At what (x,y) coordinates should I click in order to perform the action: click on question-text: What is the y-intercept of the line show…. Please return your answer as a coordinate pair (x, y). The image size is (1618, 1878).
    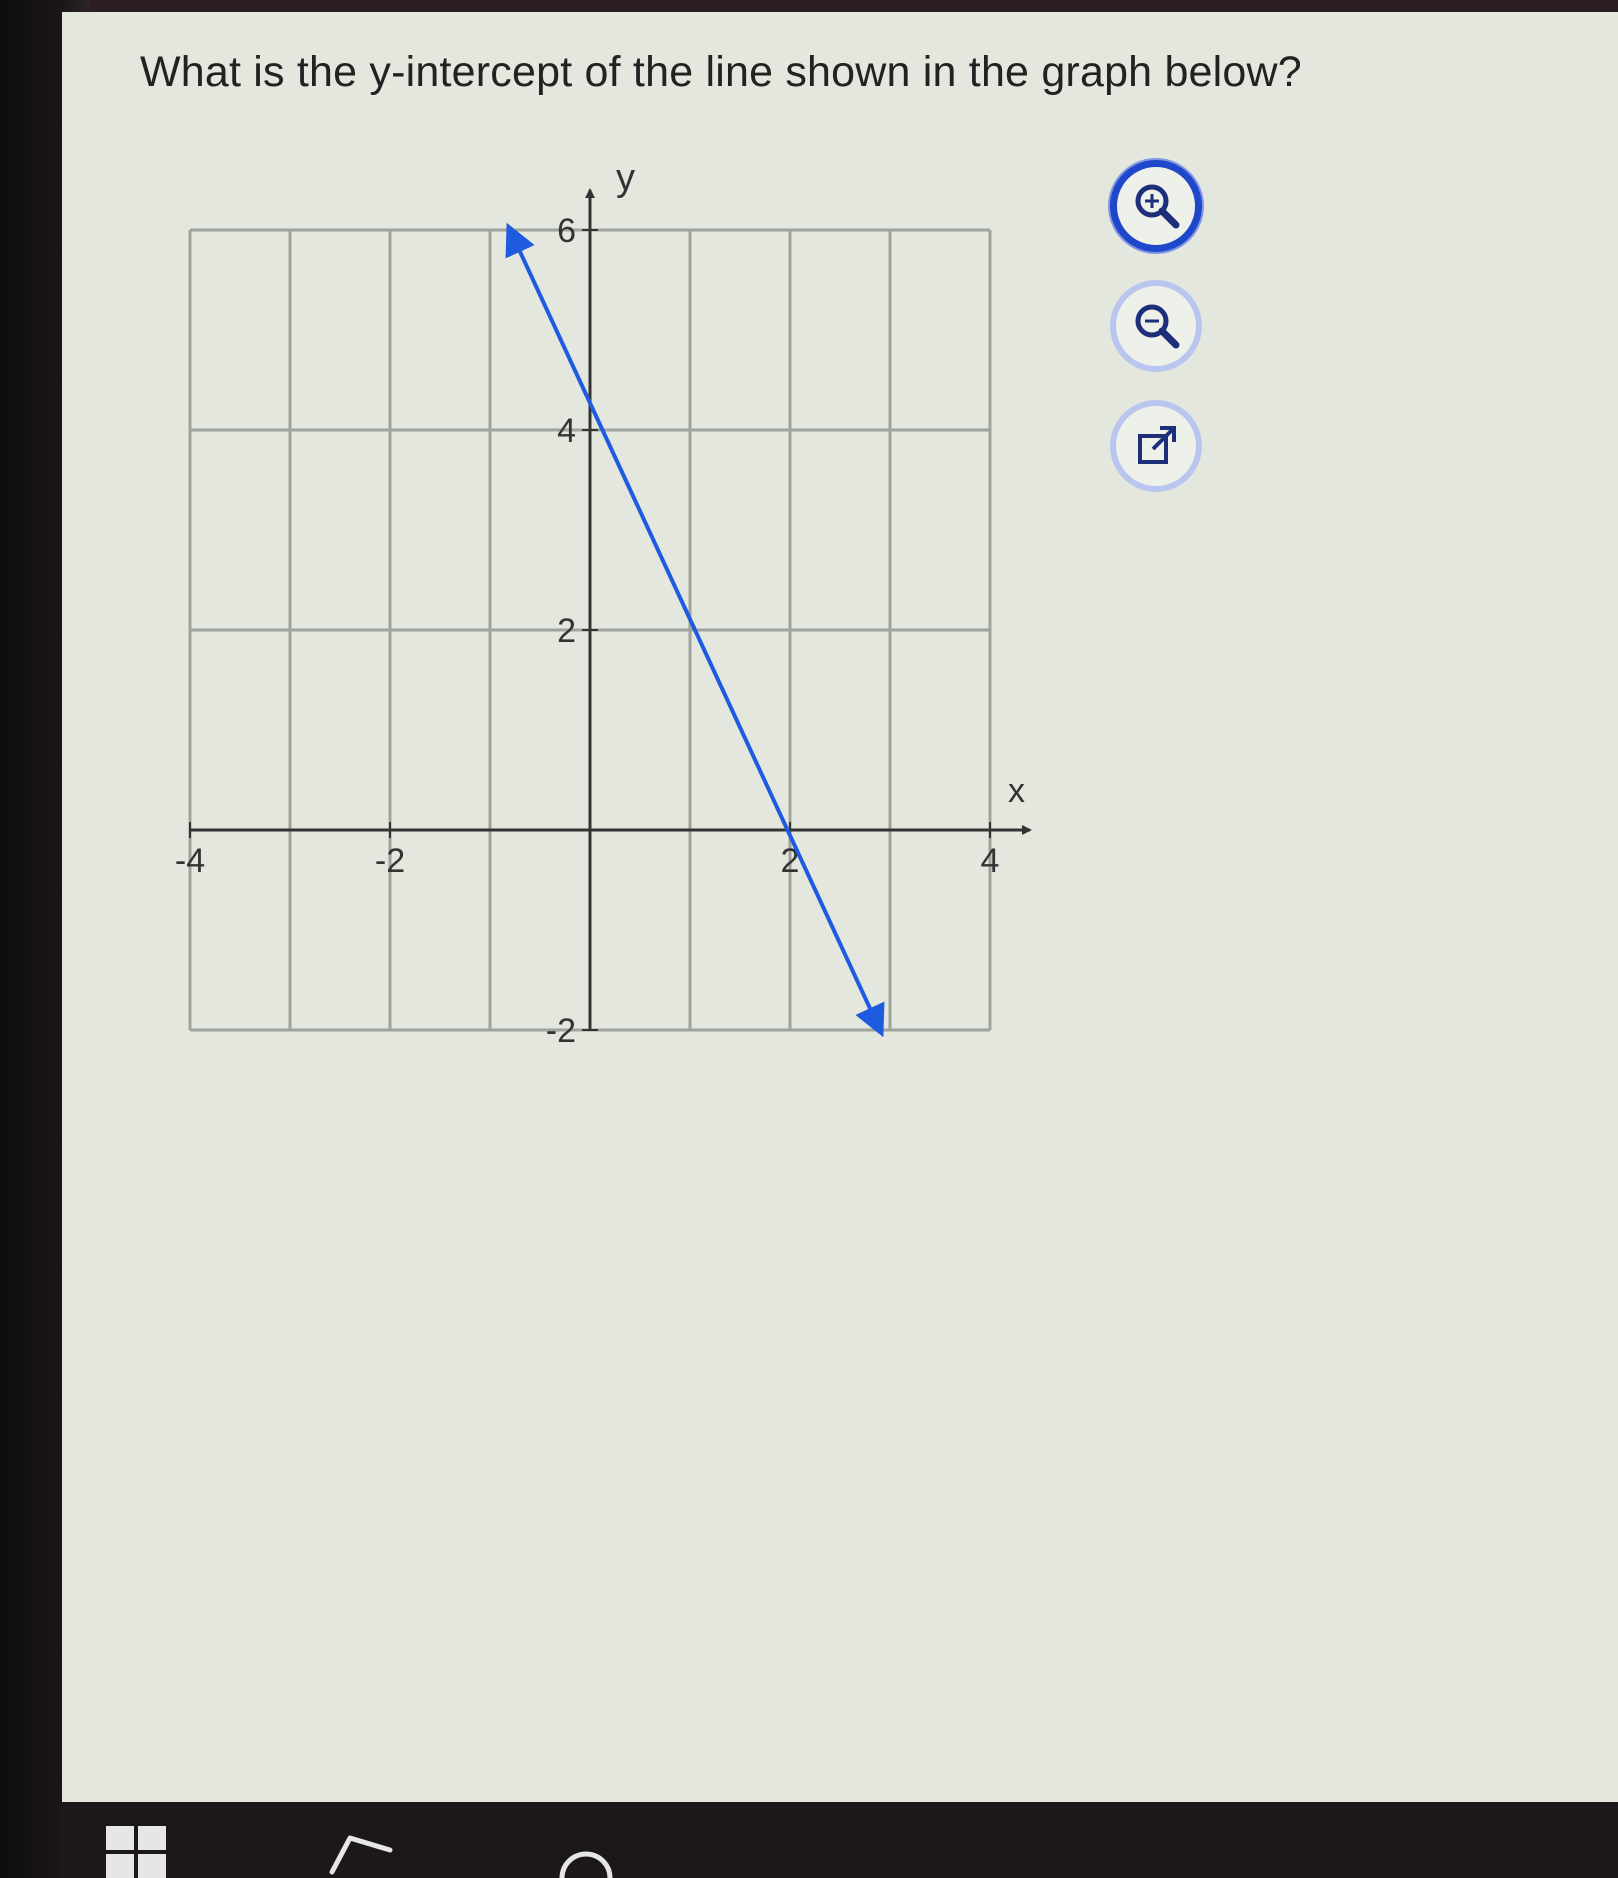
    Looking at the image, I should click on (721, 72).